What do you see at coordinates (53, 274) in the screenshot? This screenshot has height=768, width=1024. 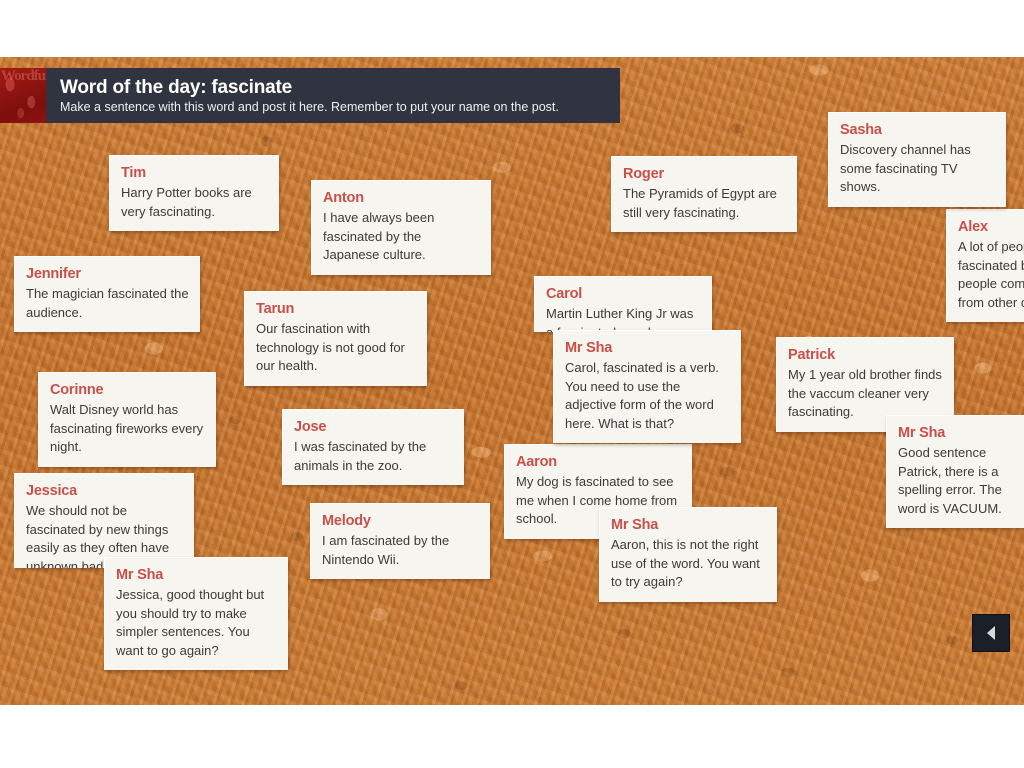 I see `note-author: Jennifer` at bounding box center [53, 274].